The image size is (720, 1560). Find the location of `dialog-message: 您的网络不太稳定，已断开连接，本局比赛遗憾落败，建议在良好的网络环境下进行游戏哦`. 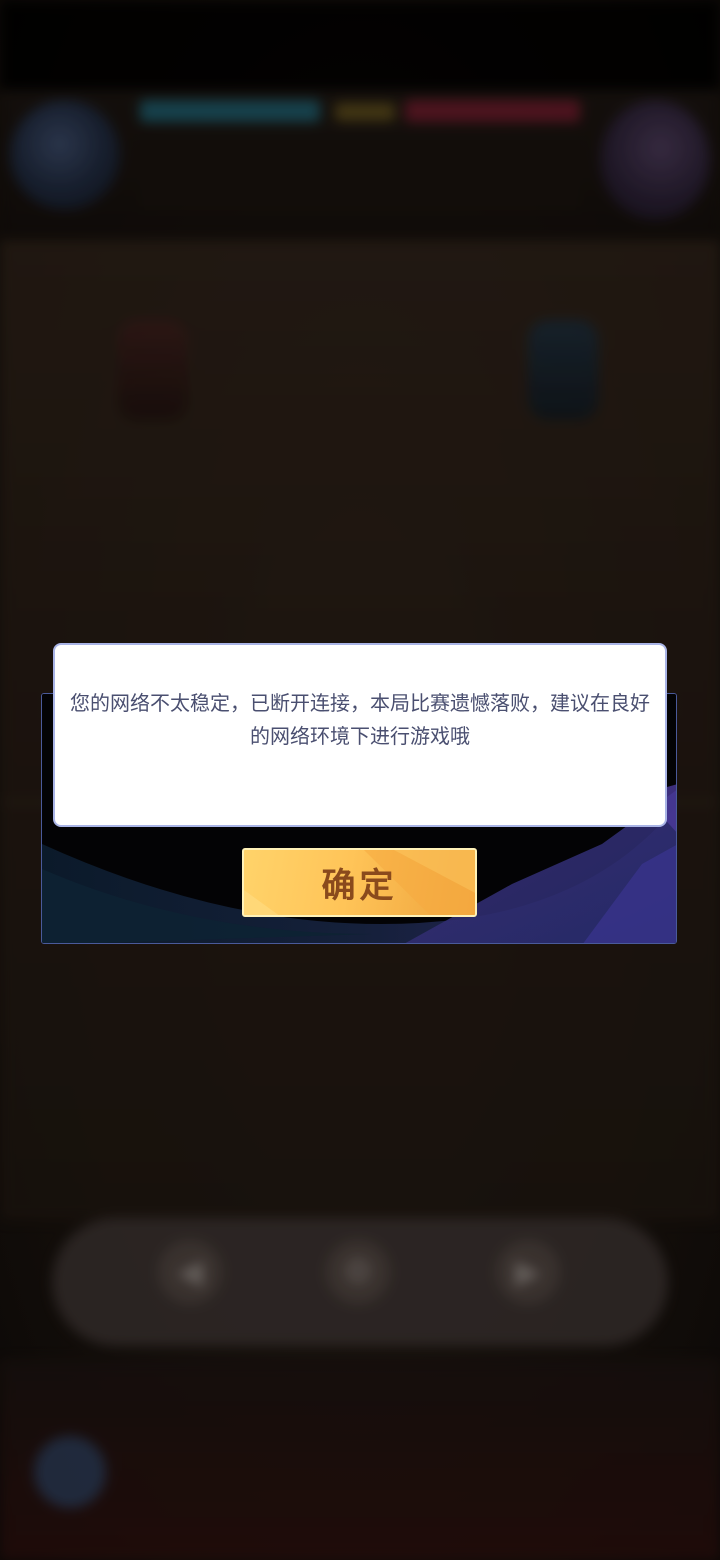

dialog-message: 您的网络不太稳定，已断开连接，本局比赛遗憾落败，建议在良好的网络环境下进行游戏哦 is located at coordinates (360, 719).